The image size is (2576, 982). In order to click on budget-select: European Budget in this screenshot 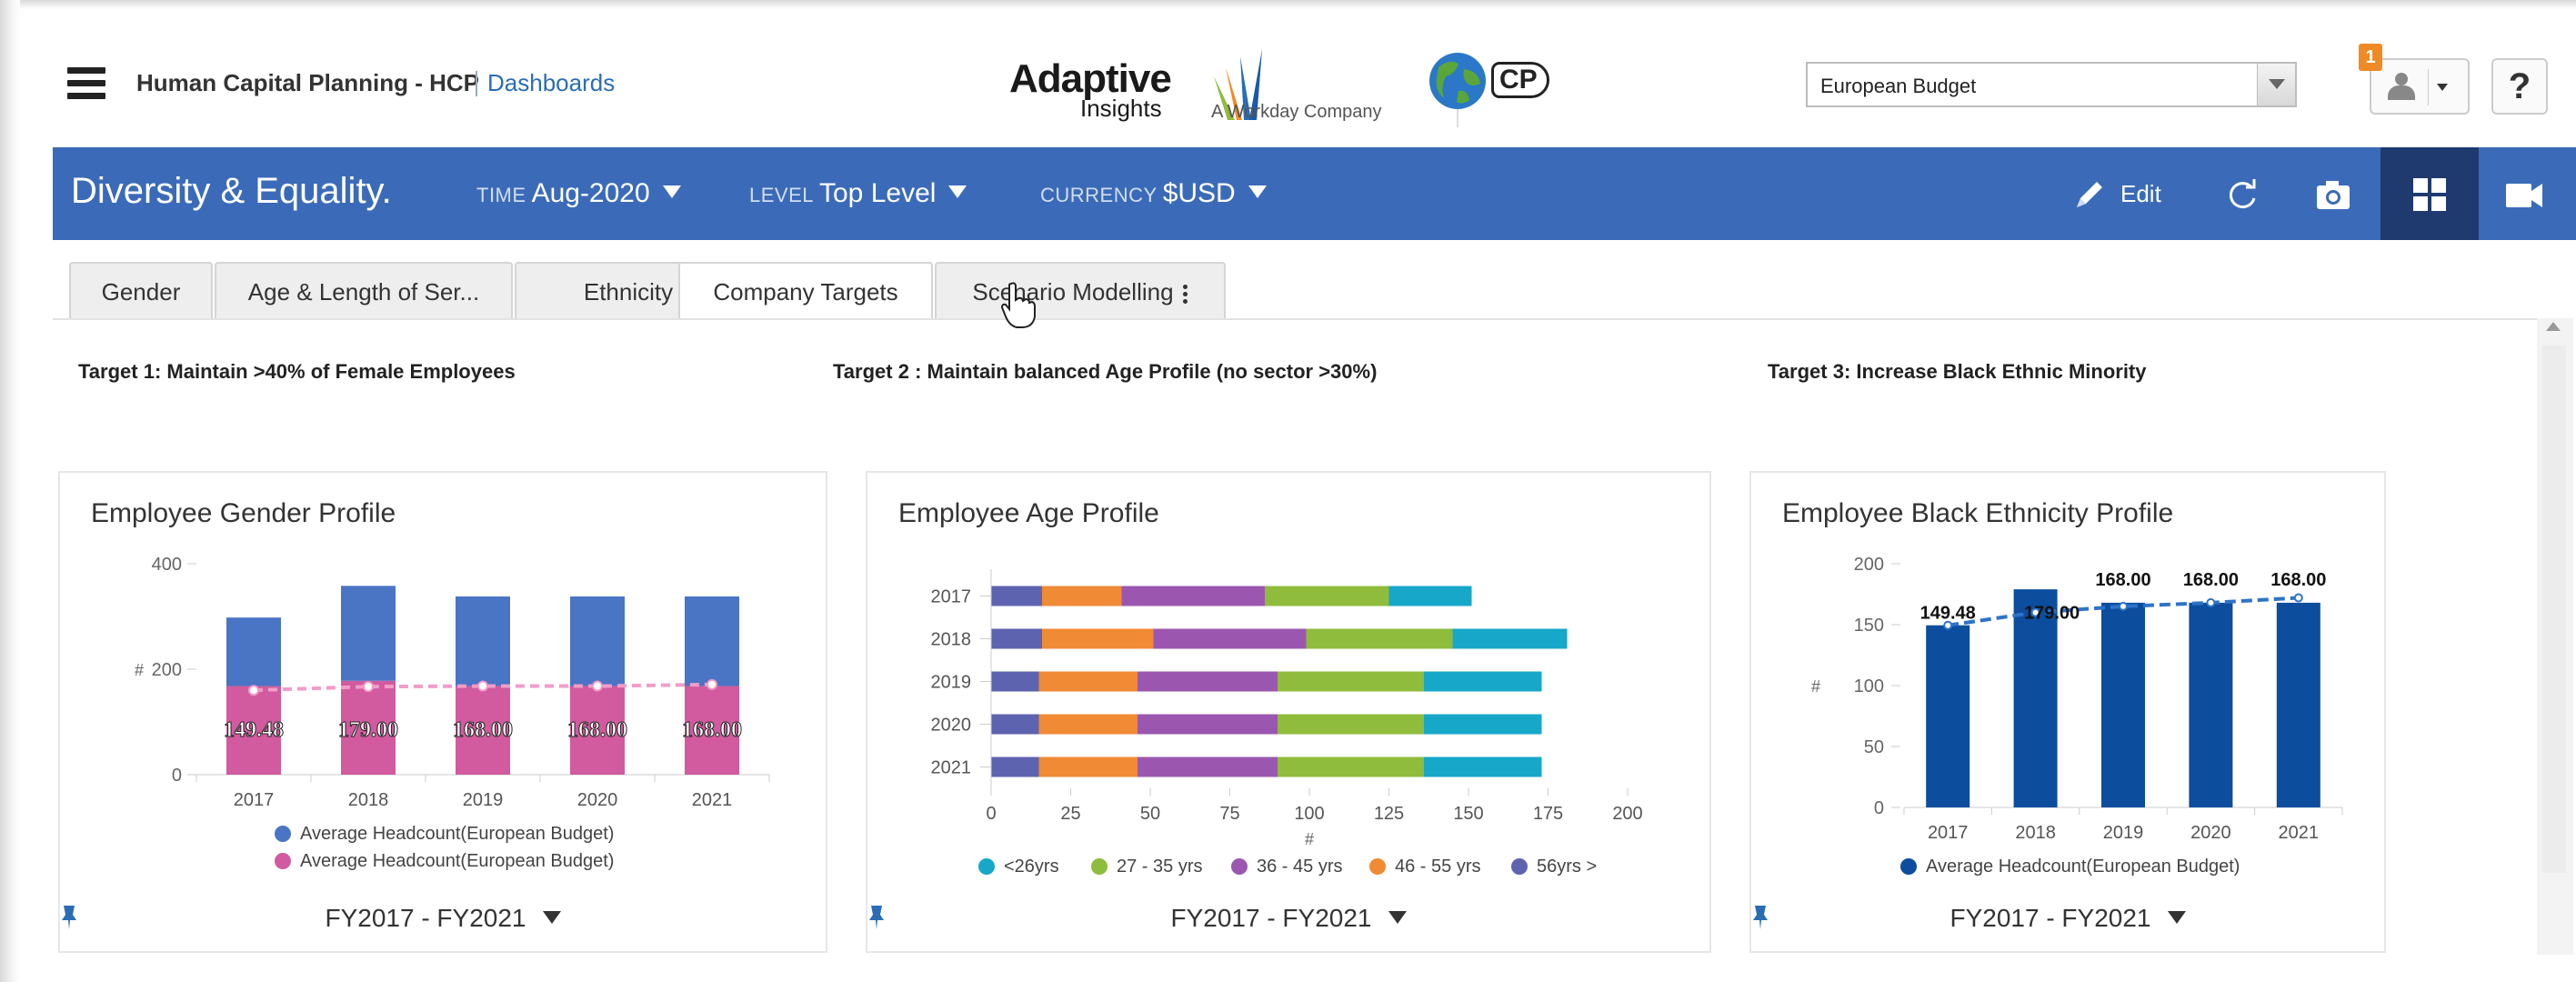, I will do `click(2051, 84)`.